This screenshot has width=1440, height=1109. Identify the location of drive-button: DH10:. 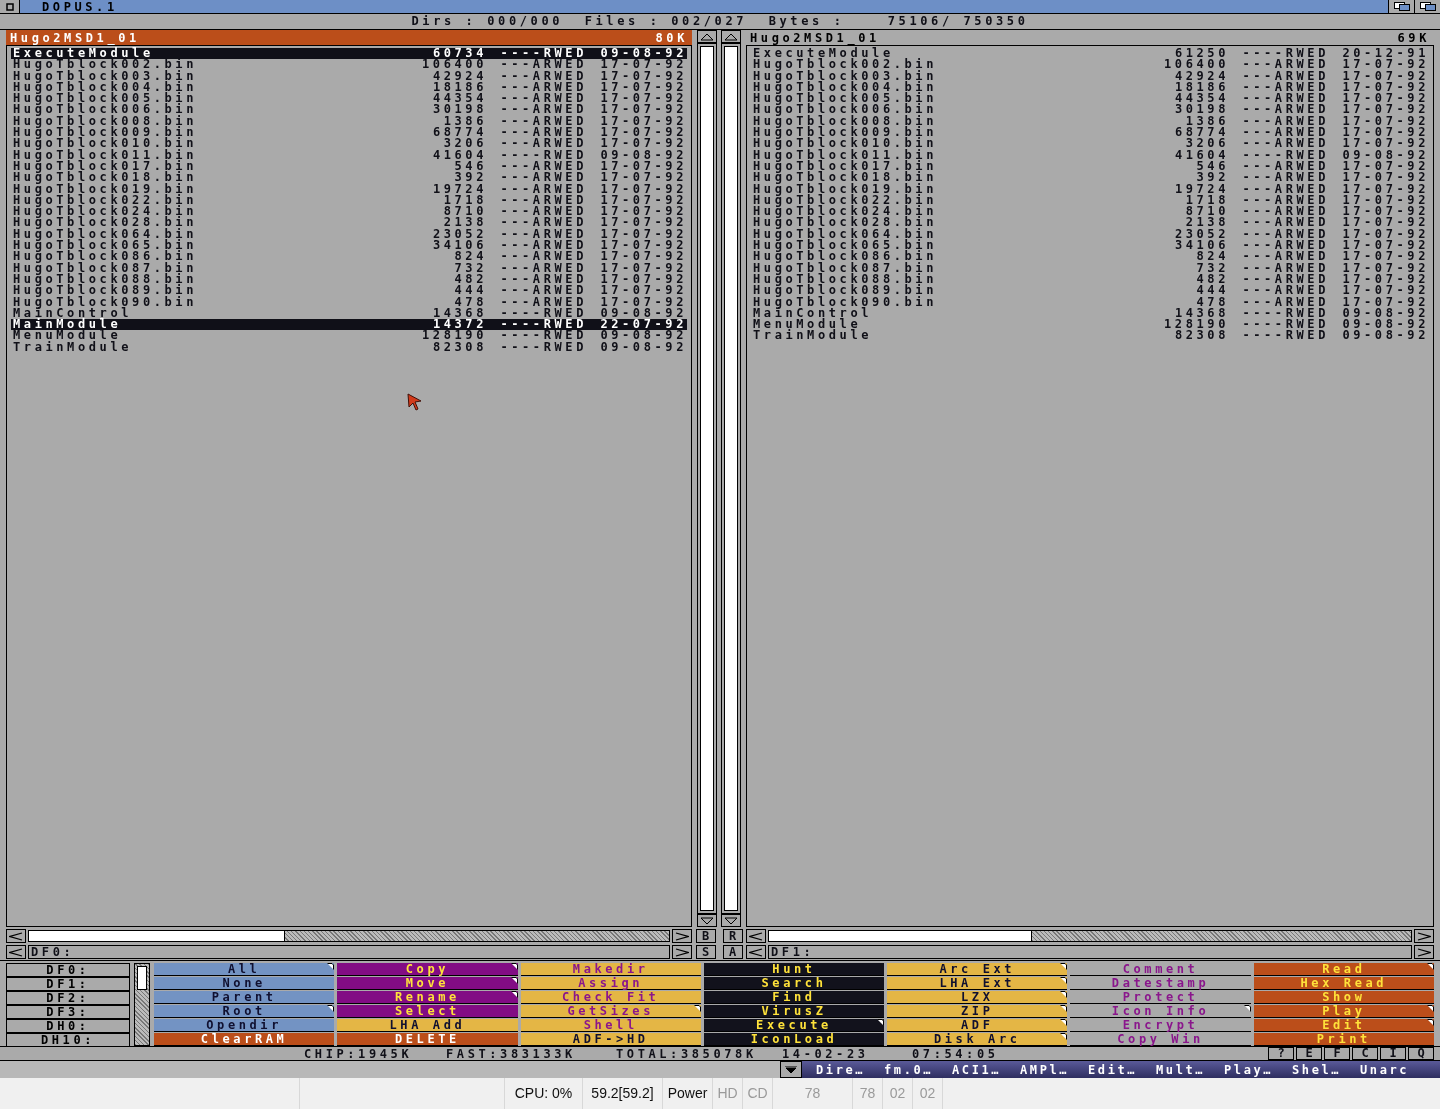
(68, 1040).